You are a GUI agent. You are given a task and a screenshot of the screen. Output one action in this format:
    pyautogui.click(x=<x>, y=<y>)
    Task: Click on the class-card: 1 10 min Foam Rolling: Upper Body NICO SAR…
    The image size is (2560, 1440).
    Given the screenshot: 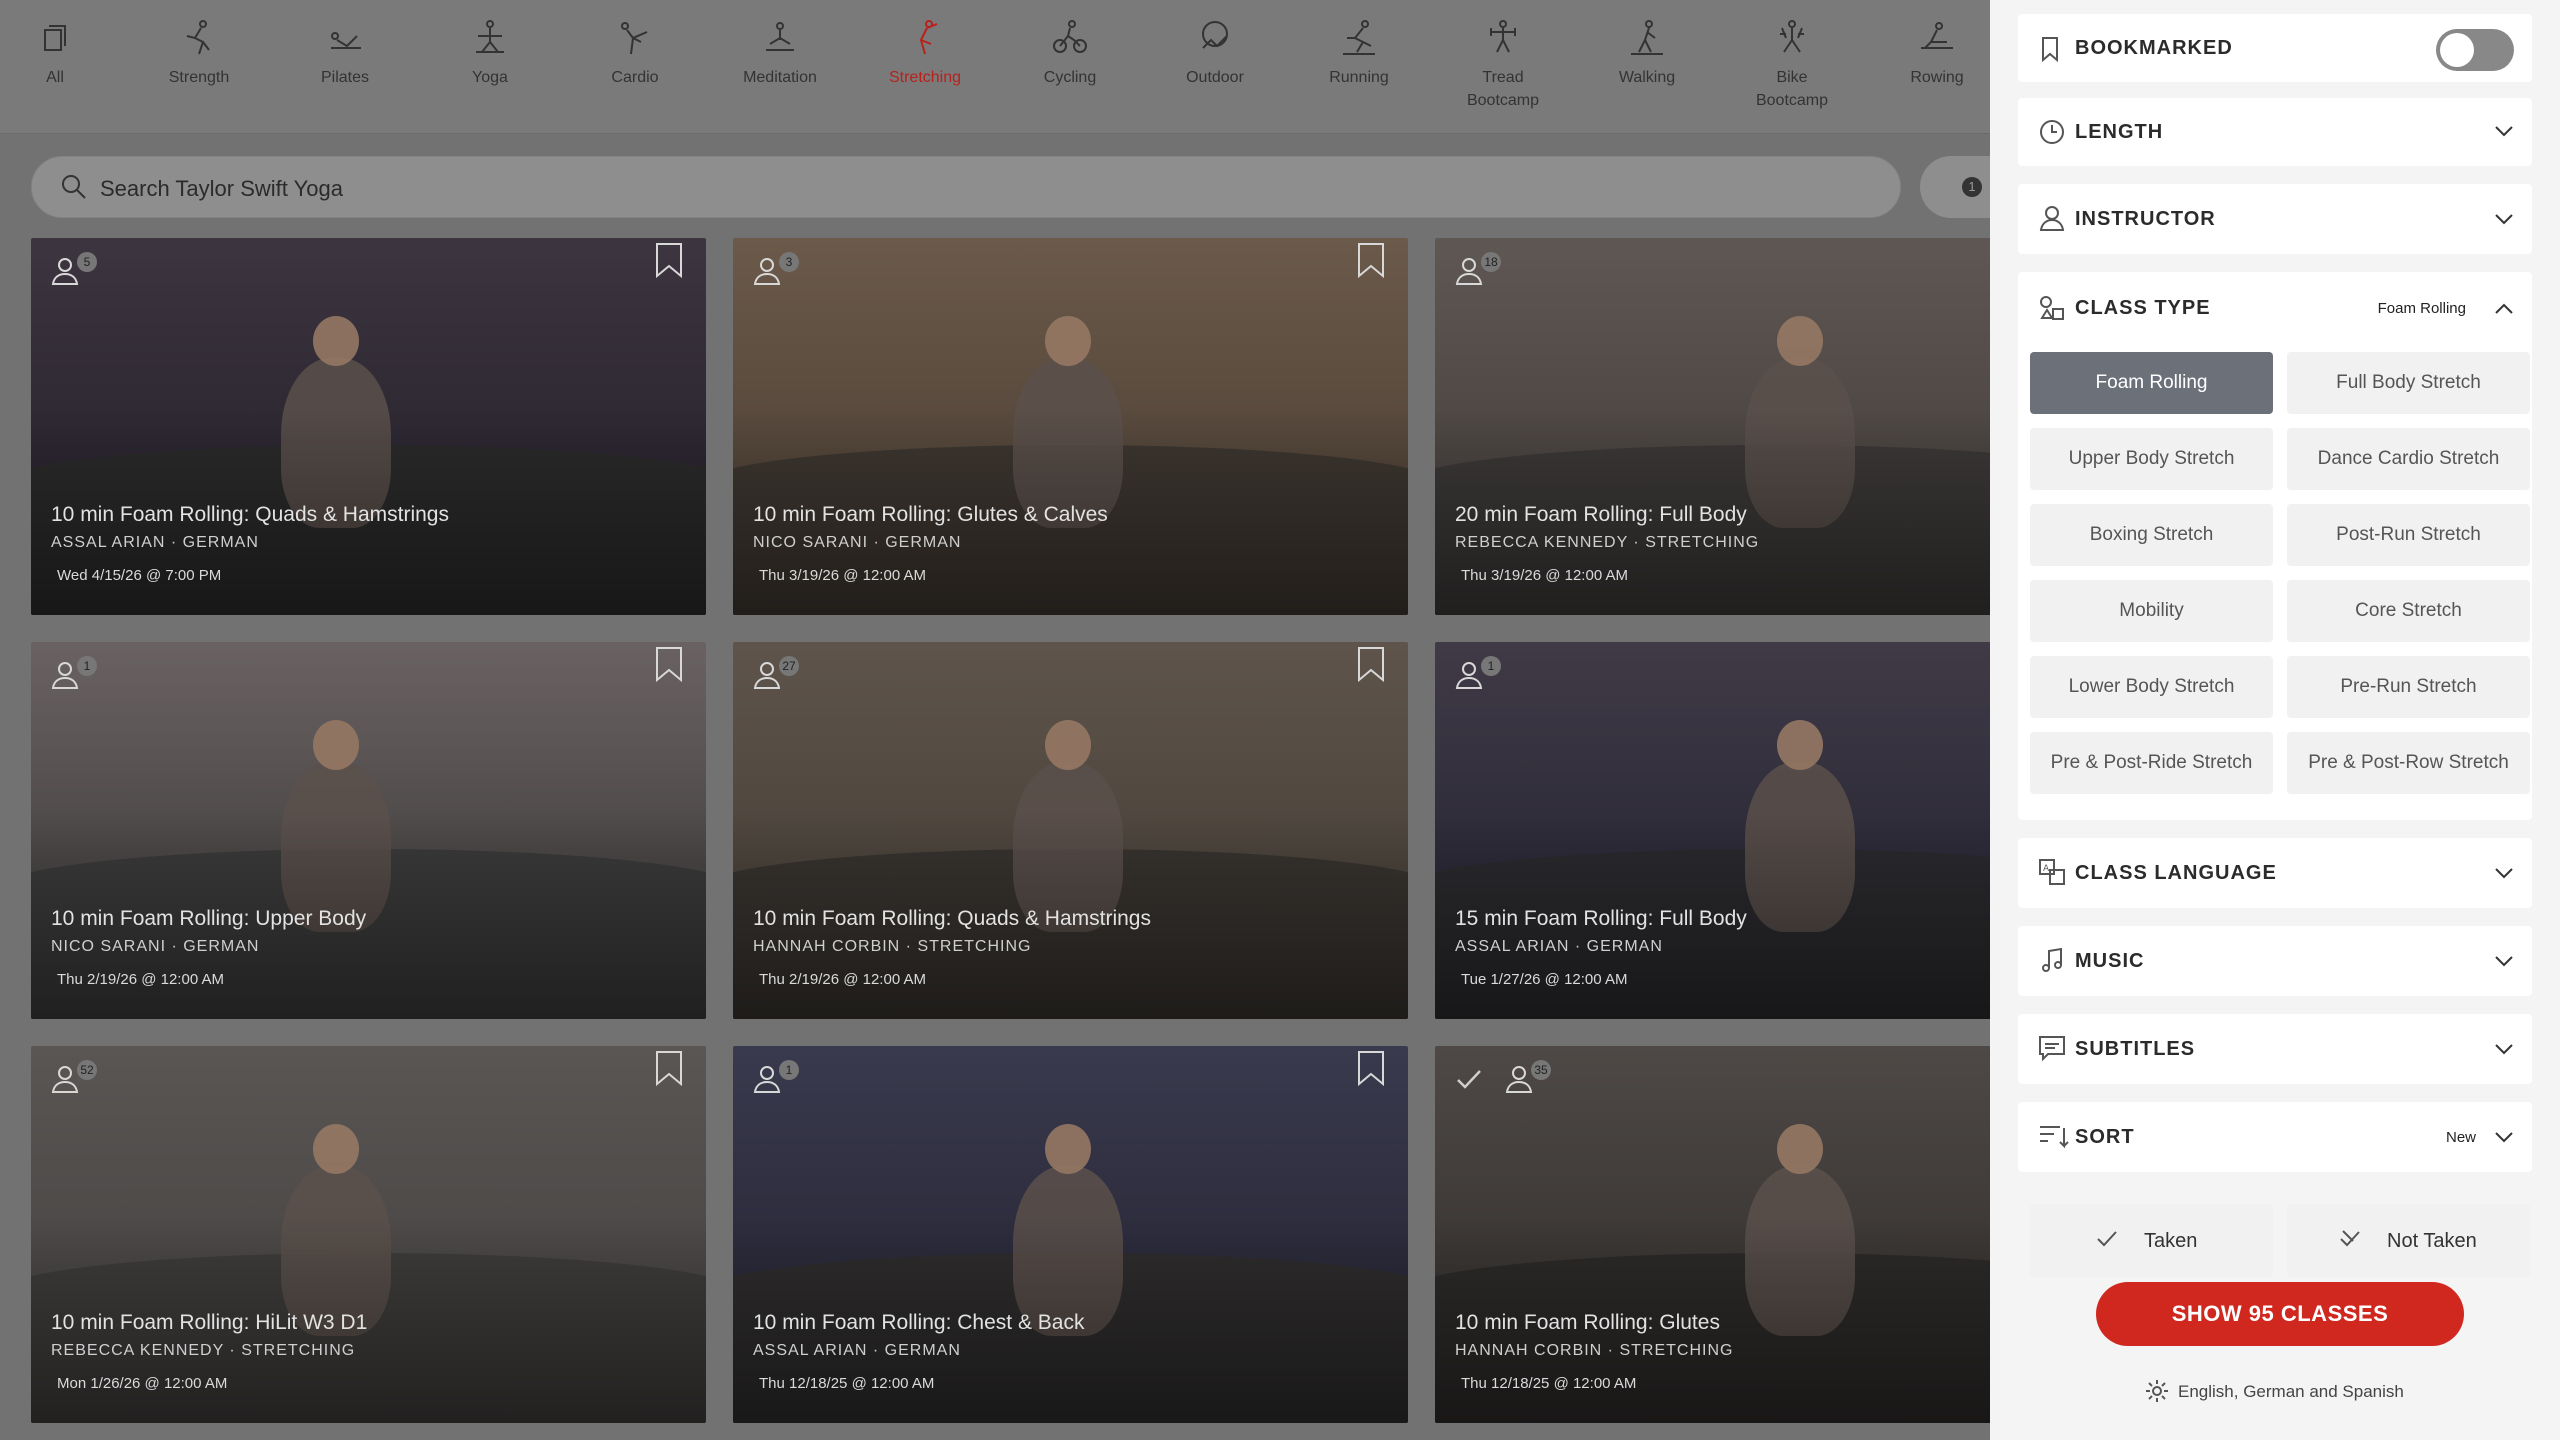 What is the action you would take?
    pyautogui.click(x=368, y=830)
    